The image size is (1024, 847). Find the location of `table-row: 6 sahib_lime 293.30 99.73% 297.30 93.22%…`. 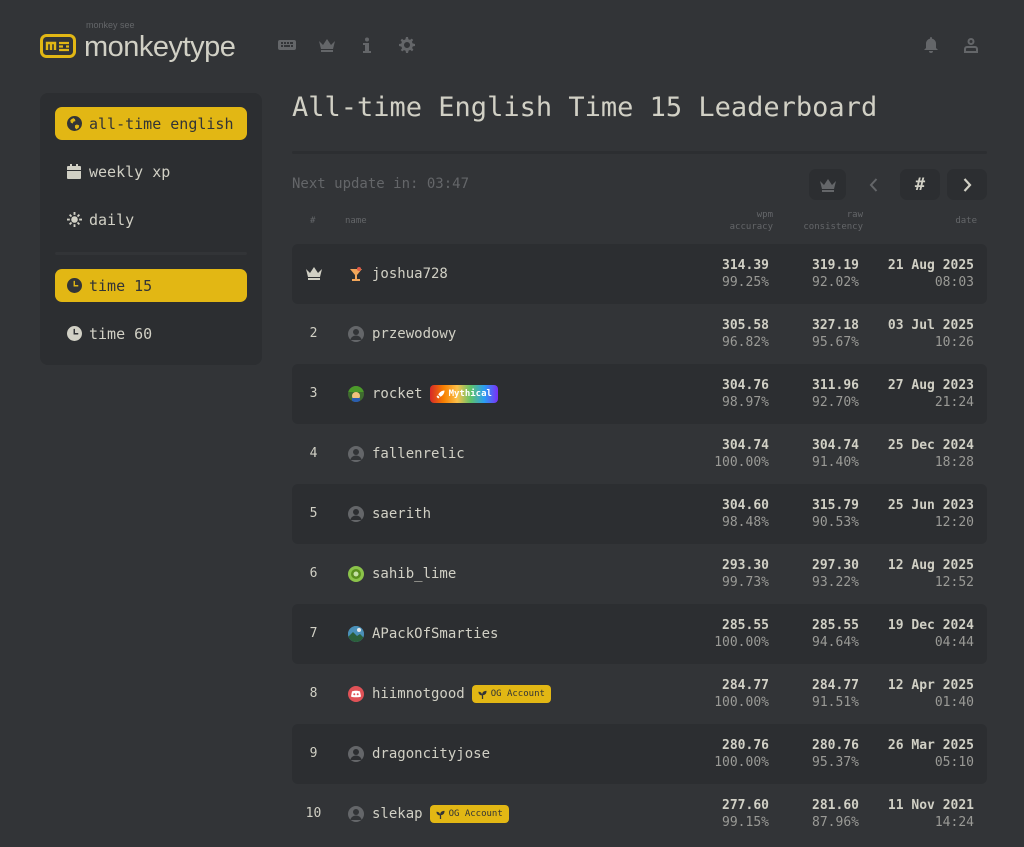

table-row: 6 sahib_lime 293.30 99.73% 297.30 93.22%… is located at coordinates (639, 574).